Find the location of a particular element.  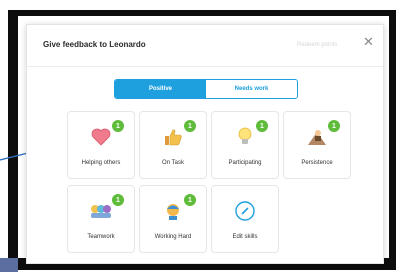

team-icon is located at coordinates (101, 211).